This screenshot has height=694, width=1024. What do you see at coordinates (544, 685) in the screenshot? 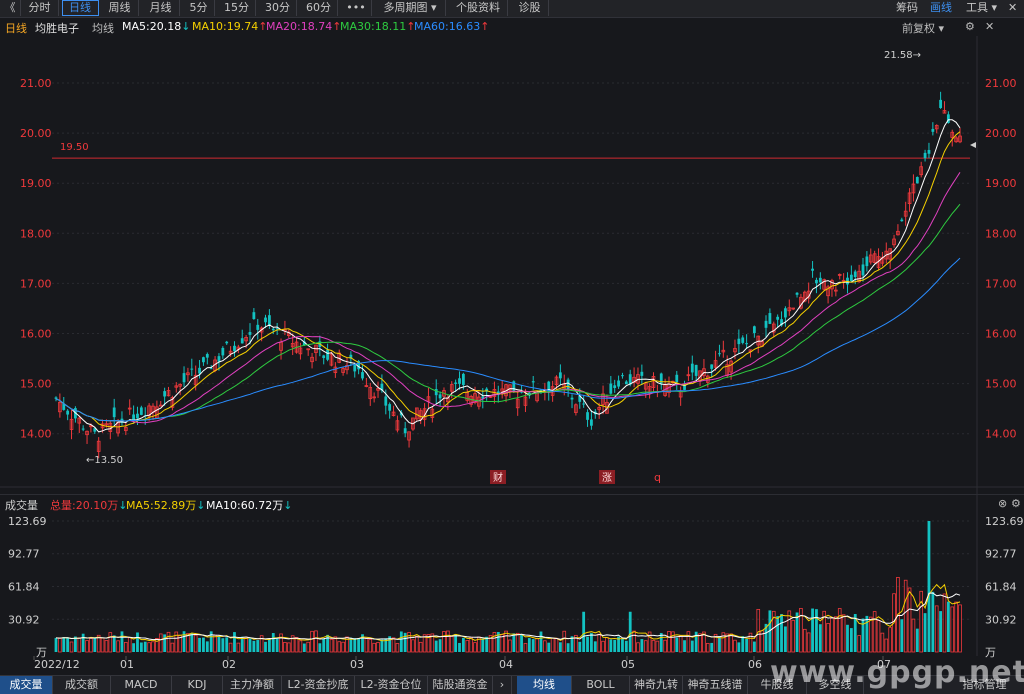
I see `tab-ma: 均线` at bounding box center [544, 685].